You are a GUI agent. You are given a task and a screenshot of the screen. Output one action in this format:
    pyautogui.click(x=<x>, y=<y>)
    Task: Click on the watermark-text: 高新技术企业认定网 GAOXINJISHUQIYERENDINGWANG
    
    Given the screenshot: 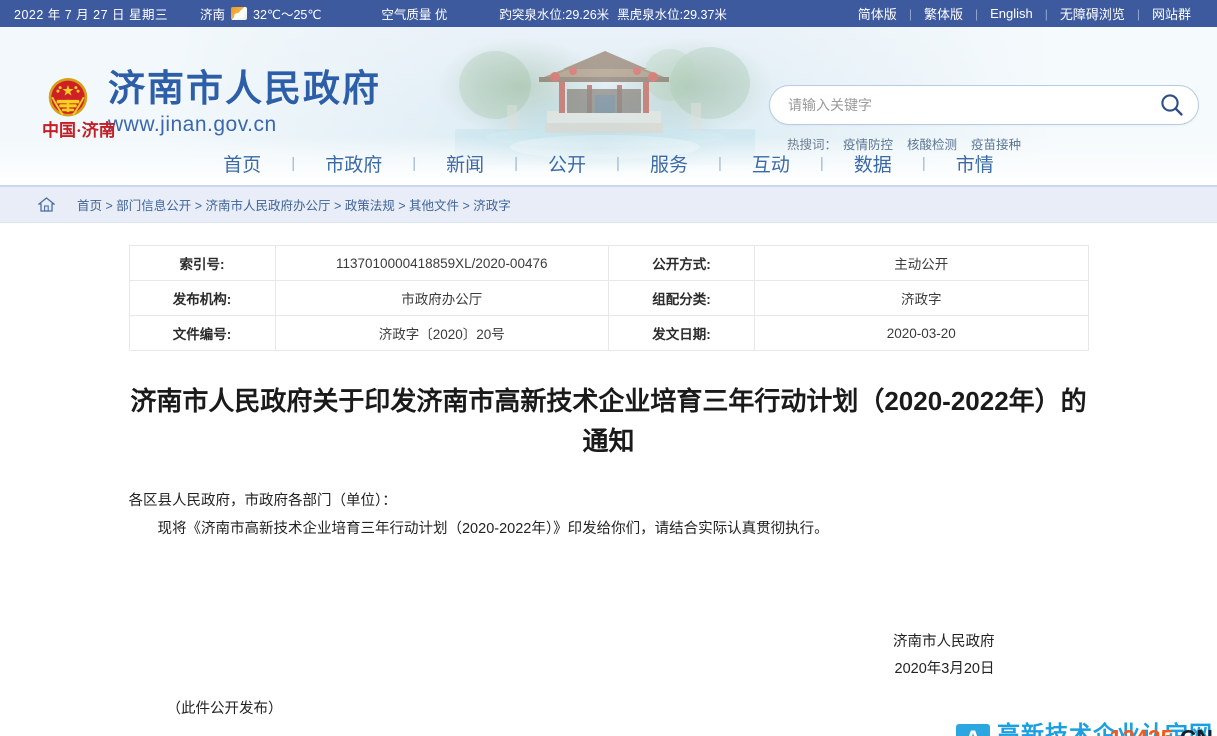 What is the action you would take?
    pyautogui.click(x=1105, y=729)
    